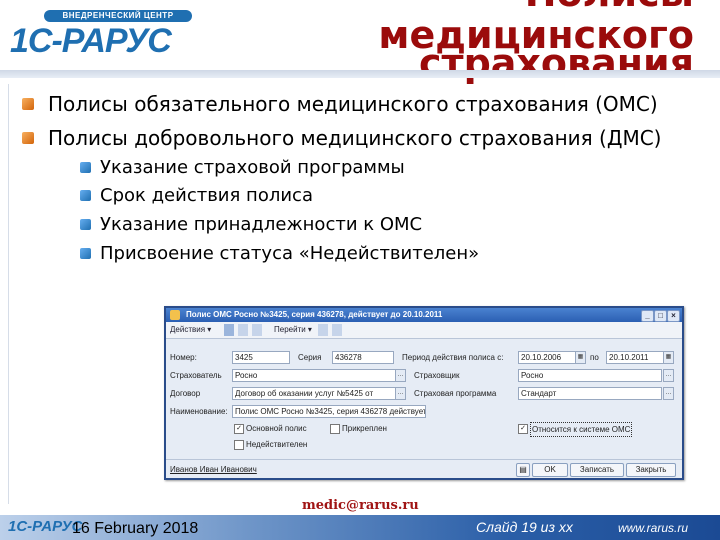  What do you see at coordinates (363, 357) in the screenshot?
I see `series-field: 436278` at bounding box center [363, 357].